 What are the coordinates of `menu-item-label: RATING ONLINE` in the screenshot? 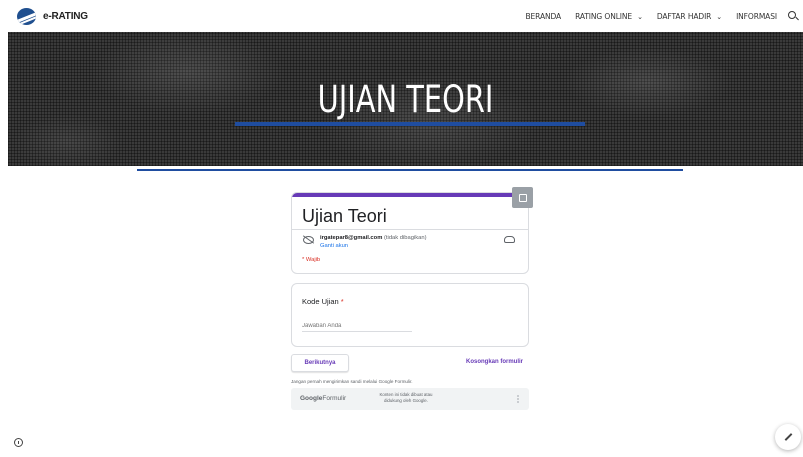 It's located at (604, 16).